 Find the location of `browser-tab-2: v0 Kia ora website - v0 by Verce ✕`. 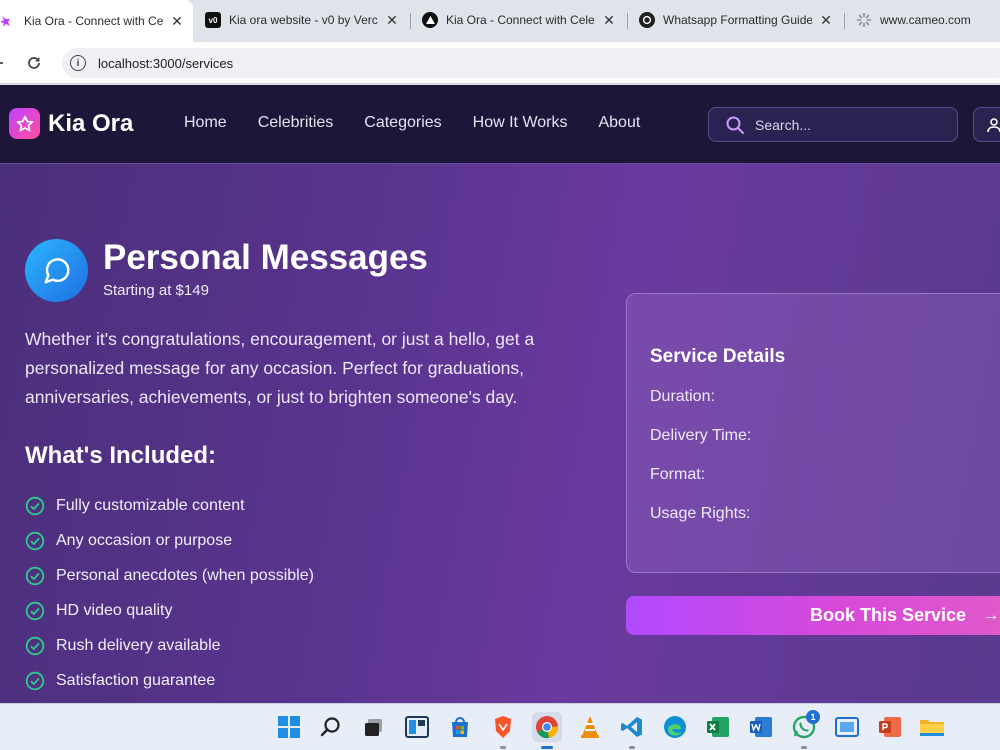

browser-tab-2: v0 Kia ora website - v0 by Verce ✕ is located at coordinates (300, 20).